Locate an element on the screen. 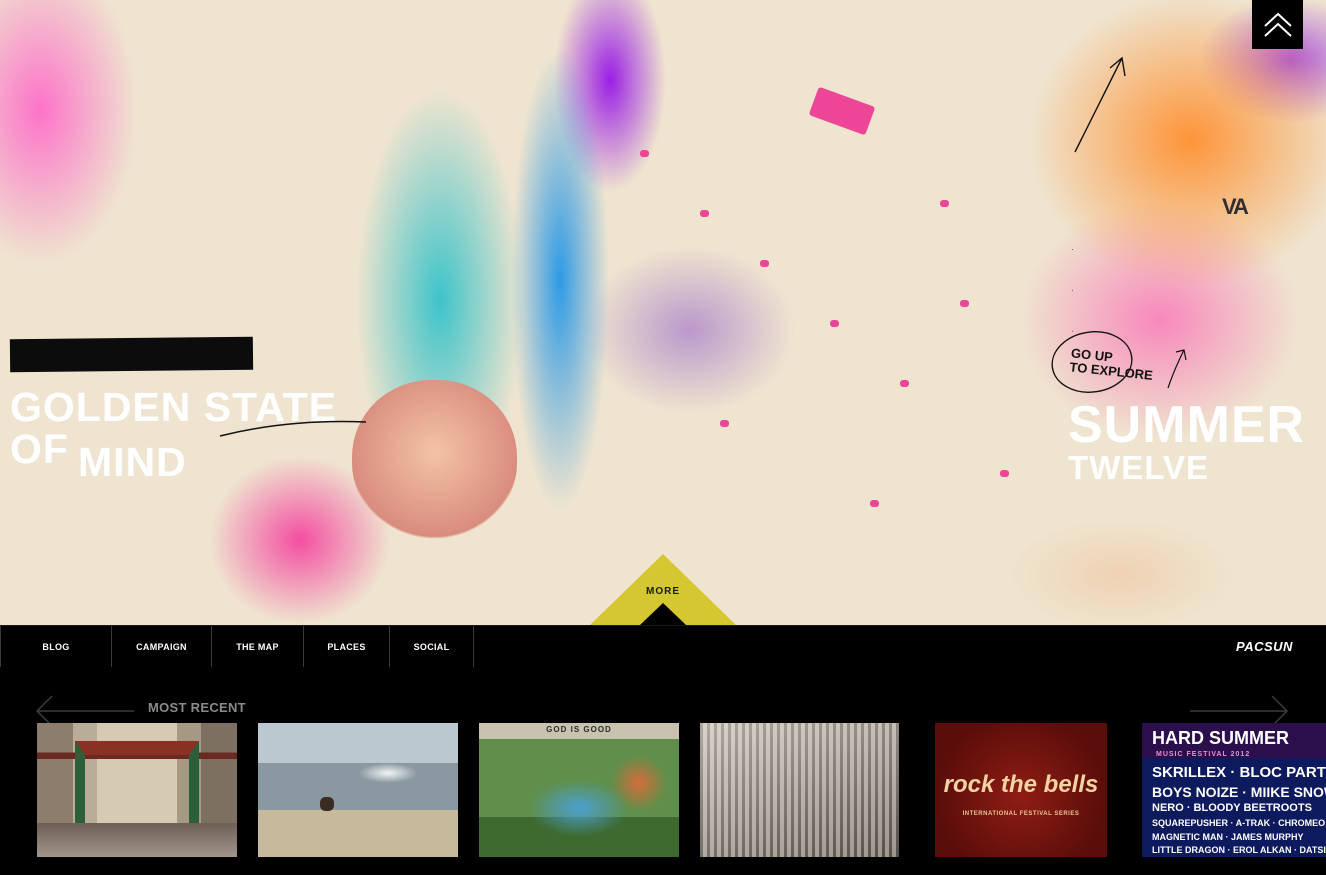 The height and width of the screenshot is (875, 1326). hero-photo-face is located at coordinates (434, 460).